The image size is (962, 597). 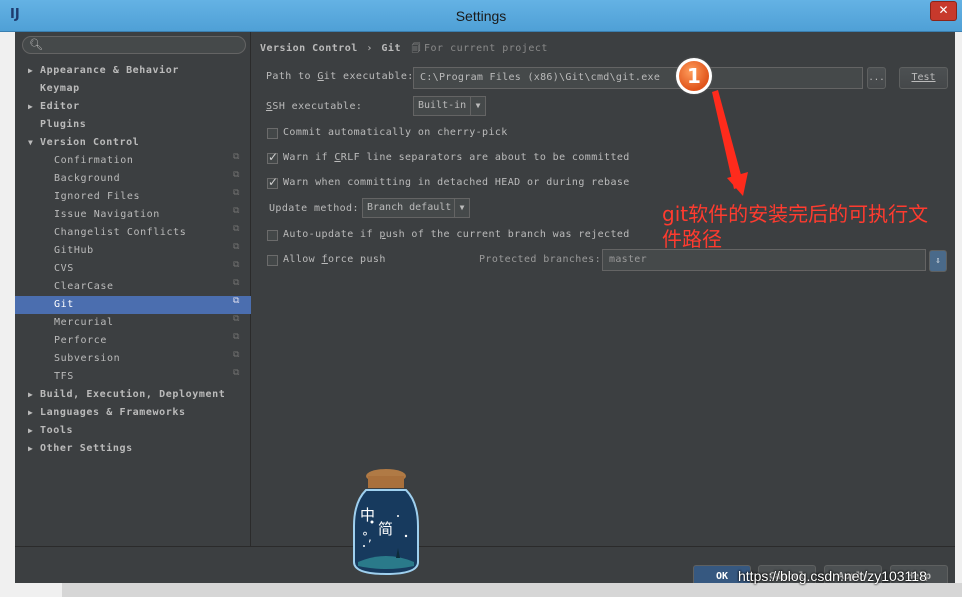 What do you see at coordinates (367, 537) in the screenshot?
I see `ime-punctuation-label: °,` at bounding box center [367, 537].